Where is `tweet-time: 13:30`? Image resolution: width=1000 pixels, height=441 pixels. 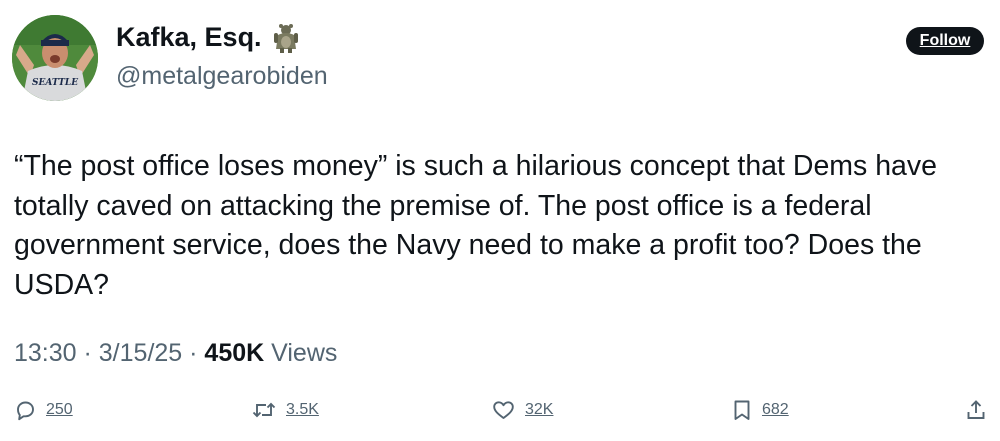
tweet-time: 13:30 is located at coordinates (45, 353).